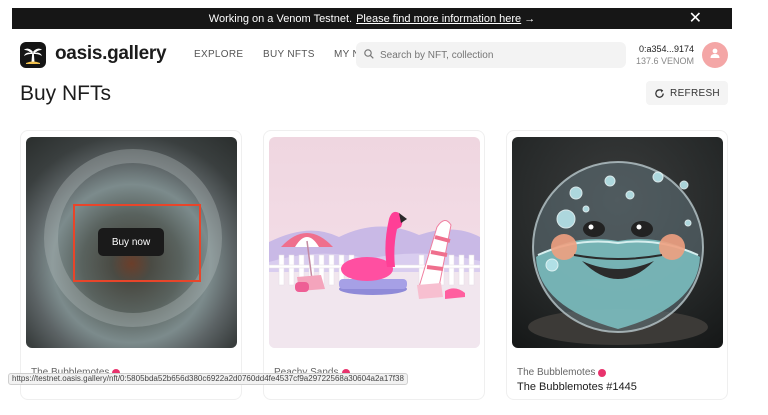 Image resolution: width=768 pixels, height=415 pixels. I want to click on collection-name: The Bubblemotes, so click(562, 372).